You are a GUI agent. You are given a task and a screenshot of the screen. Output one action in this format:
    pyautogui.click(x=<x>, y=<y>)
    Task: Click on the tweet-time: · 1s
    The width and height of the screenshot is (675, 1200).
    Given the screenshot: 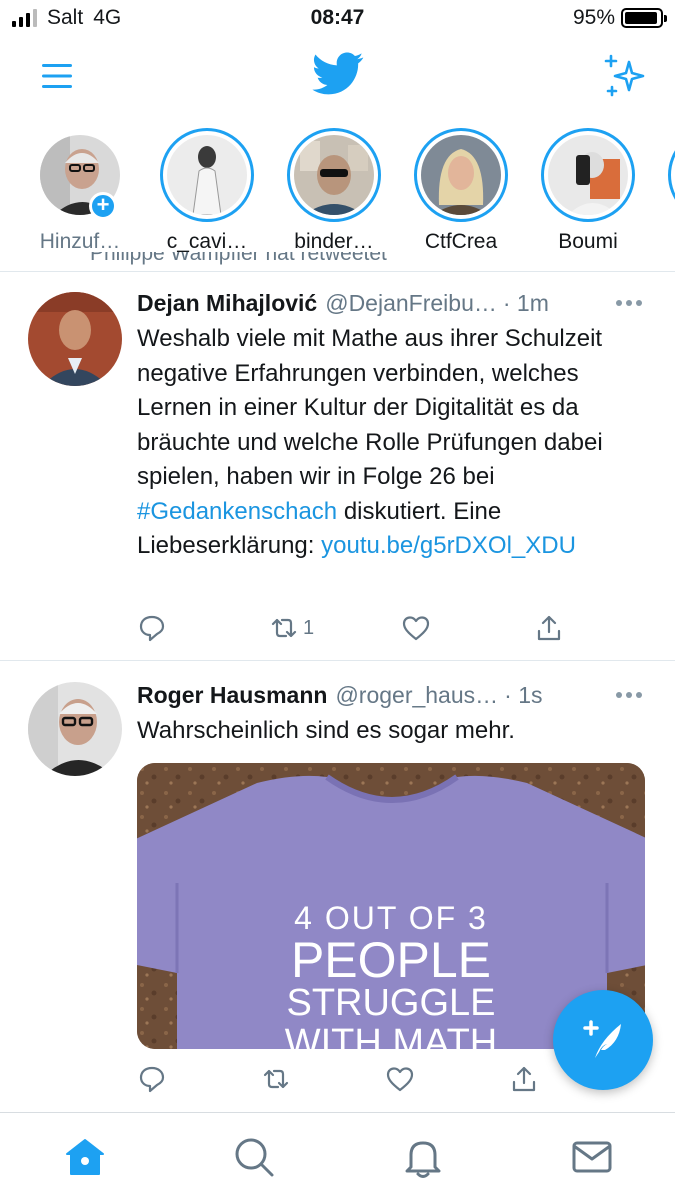 What is the action you would take?
    pyautogui.click(x=523, y=695)
    